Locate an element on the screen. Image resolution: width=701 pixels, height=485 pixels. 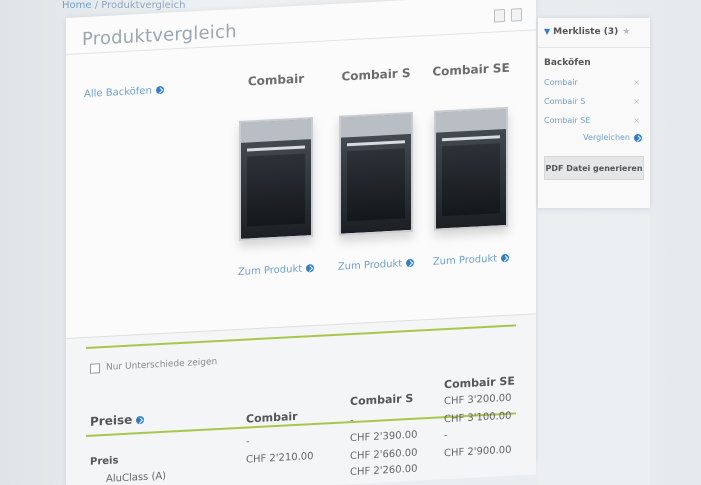
collapse-triangle-icon: ▼ is located at coordinates (547, 31).